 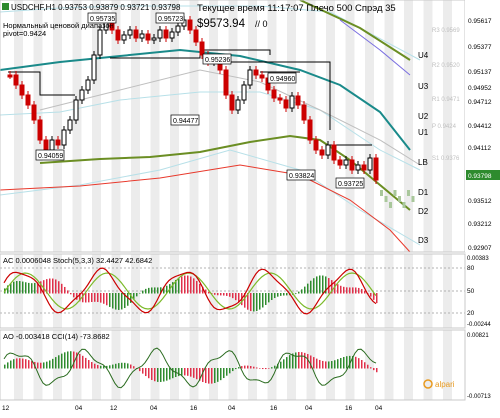 What do you see at coordinates (478, 336) in the screenshot?
I see `cci-scale-top: 0.00821` at bounding box center [478, 336].